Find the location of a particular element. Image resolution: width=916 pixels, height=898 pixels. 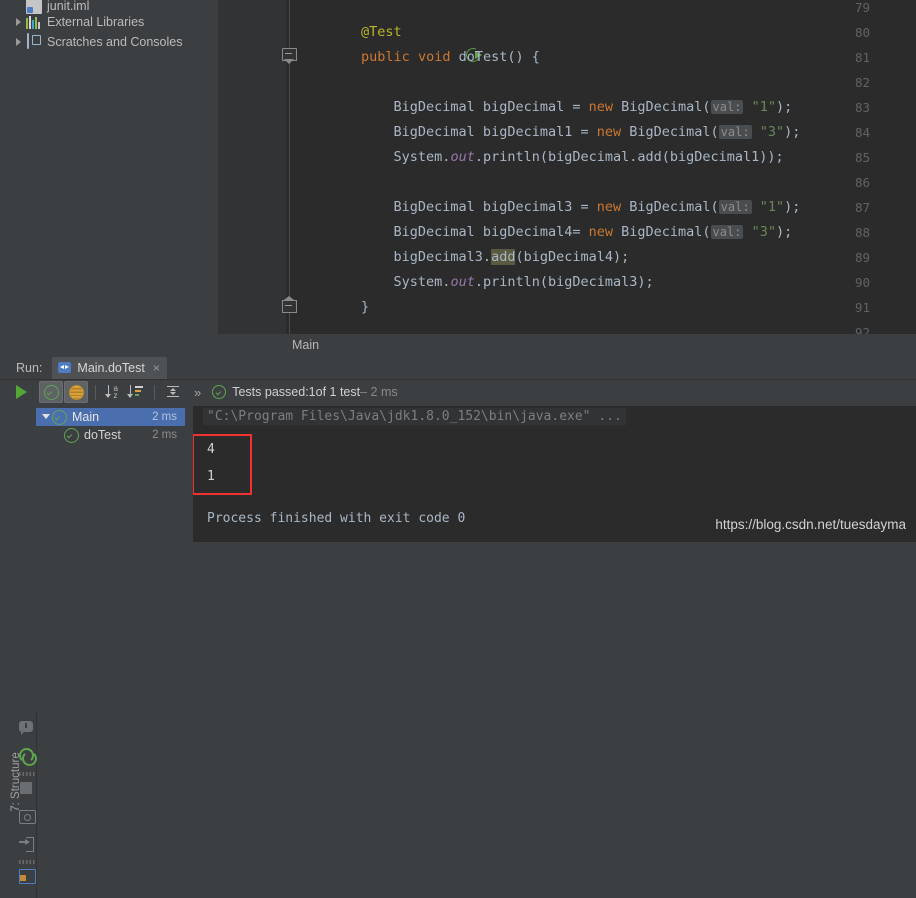

code-token: public is located at coordinates (385, 57).